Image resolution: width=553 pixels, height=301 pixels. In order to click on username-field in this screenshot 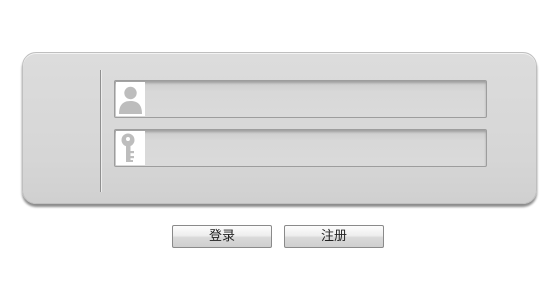, I will do `click(300, 99)`.